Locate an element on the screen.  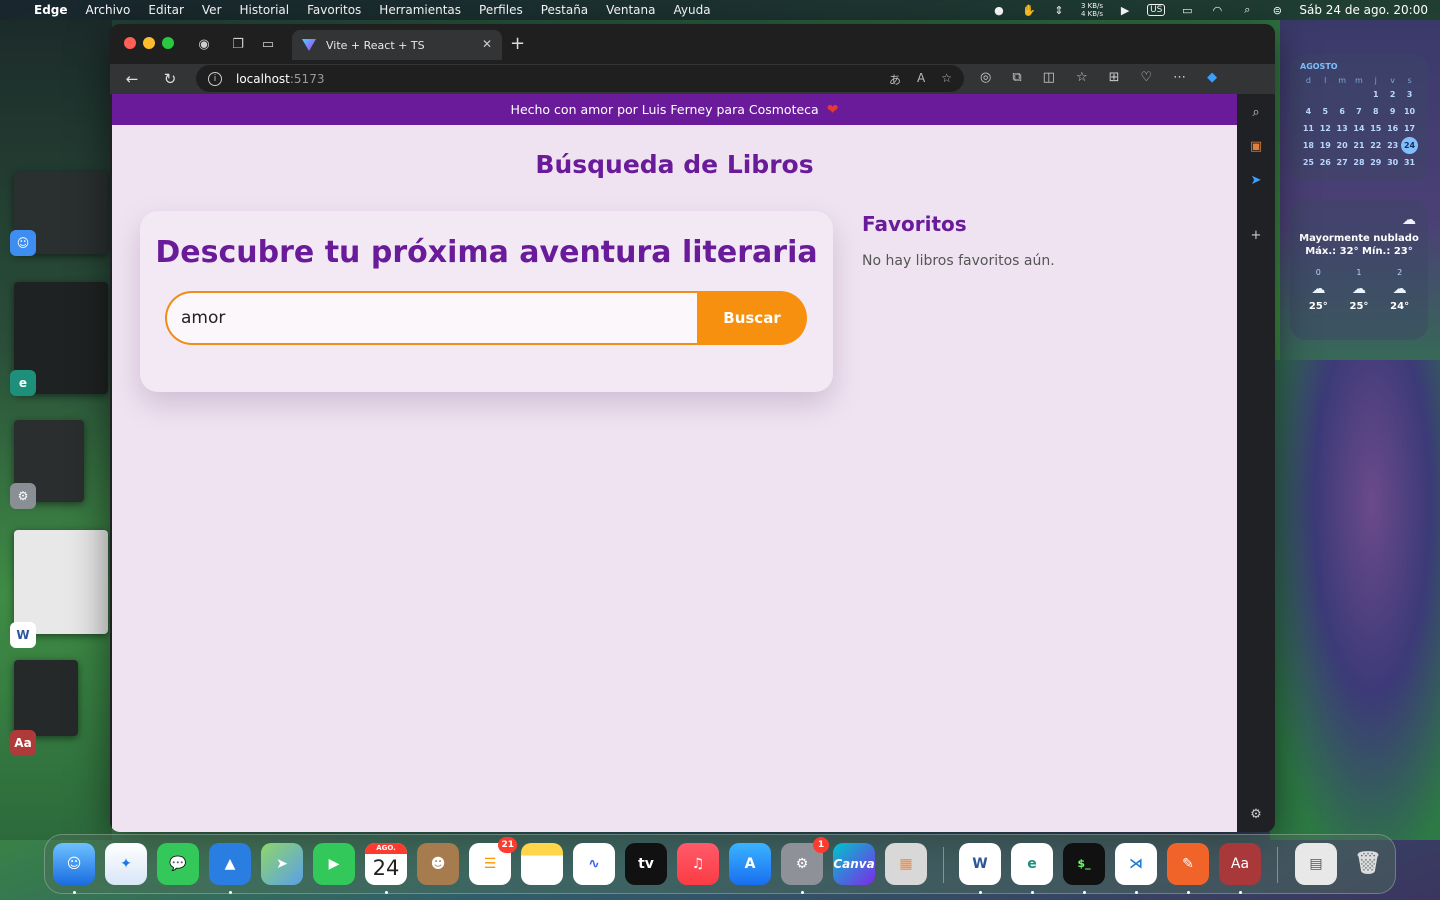
search-icon: ⌕ is located at coordinates (1256, 113).